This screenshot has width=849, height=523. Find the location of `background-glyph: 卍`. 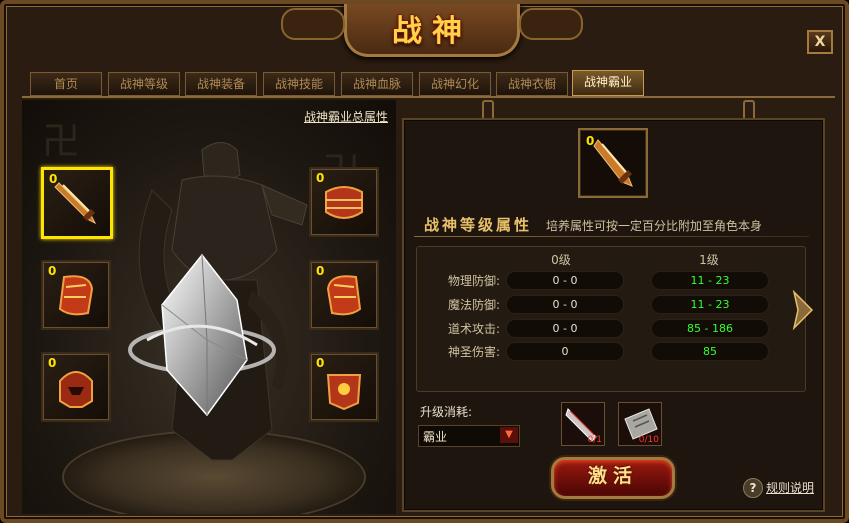

background-glyph: 卍 is located at coordinates (61, 141).